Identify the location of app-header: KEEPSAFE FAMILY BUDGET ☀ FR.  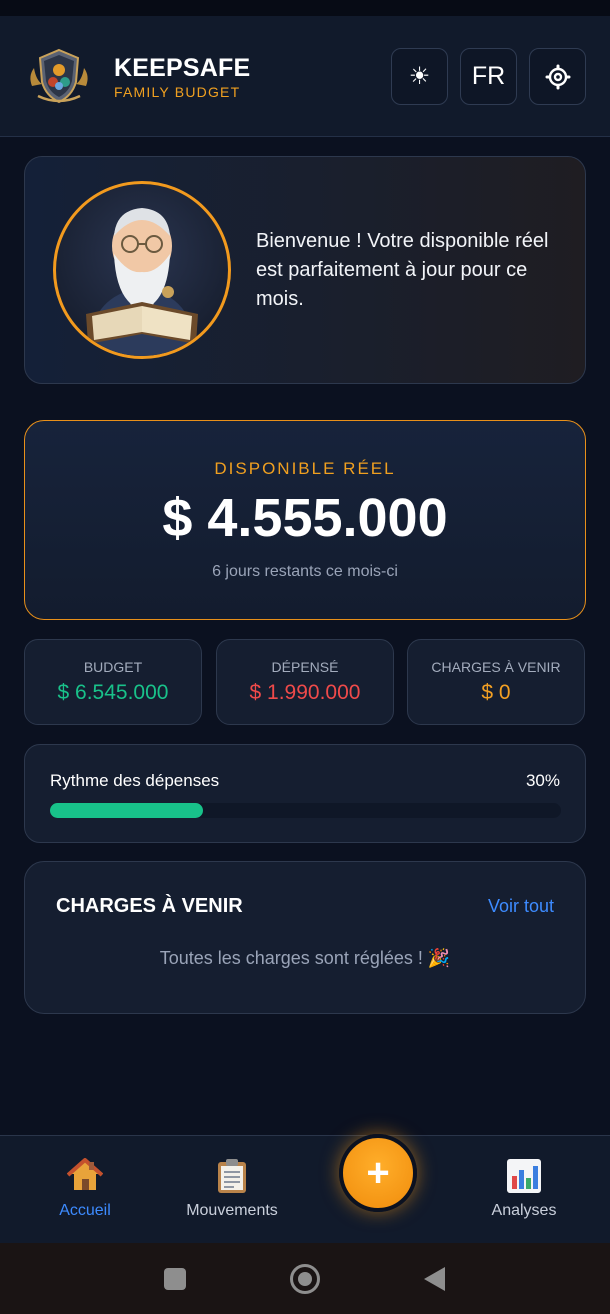
(305, 76).